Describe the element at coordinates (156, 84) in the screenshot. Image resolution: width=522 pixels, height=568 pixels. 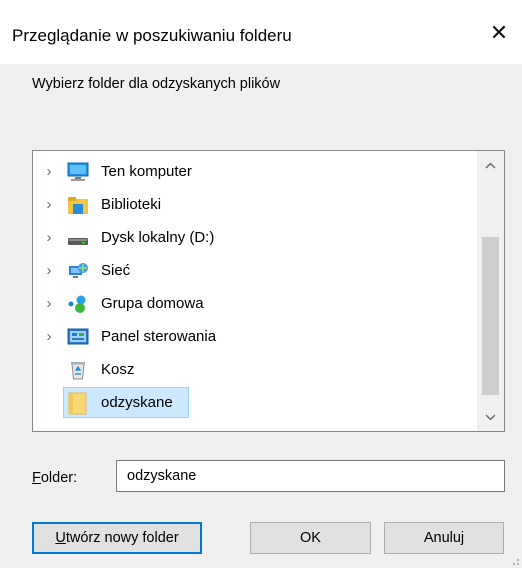
I see `instruction-text: Wybierz folder dla odzyskanych plików` at that location.